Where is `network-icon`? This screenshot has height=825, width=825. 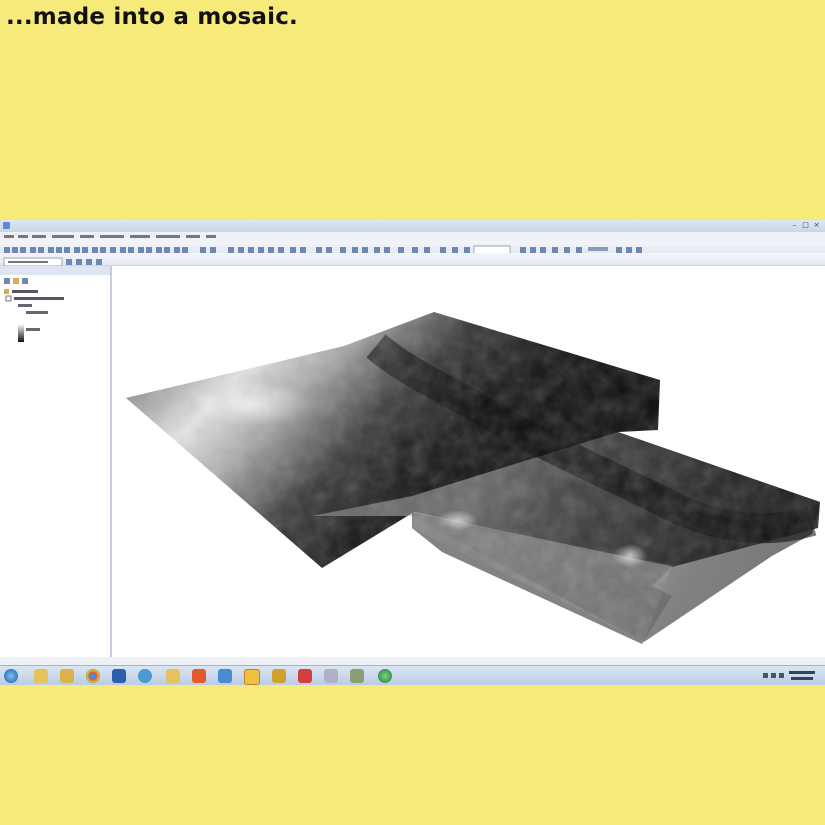
network-icon is located at coordinates (145, 676).